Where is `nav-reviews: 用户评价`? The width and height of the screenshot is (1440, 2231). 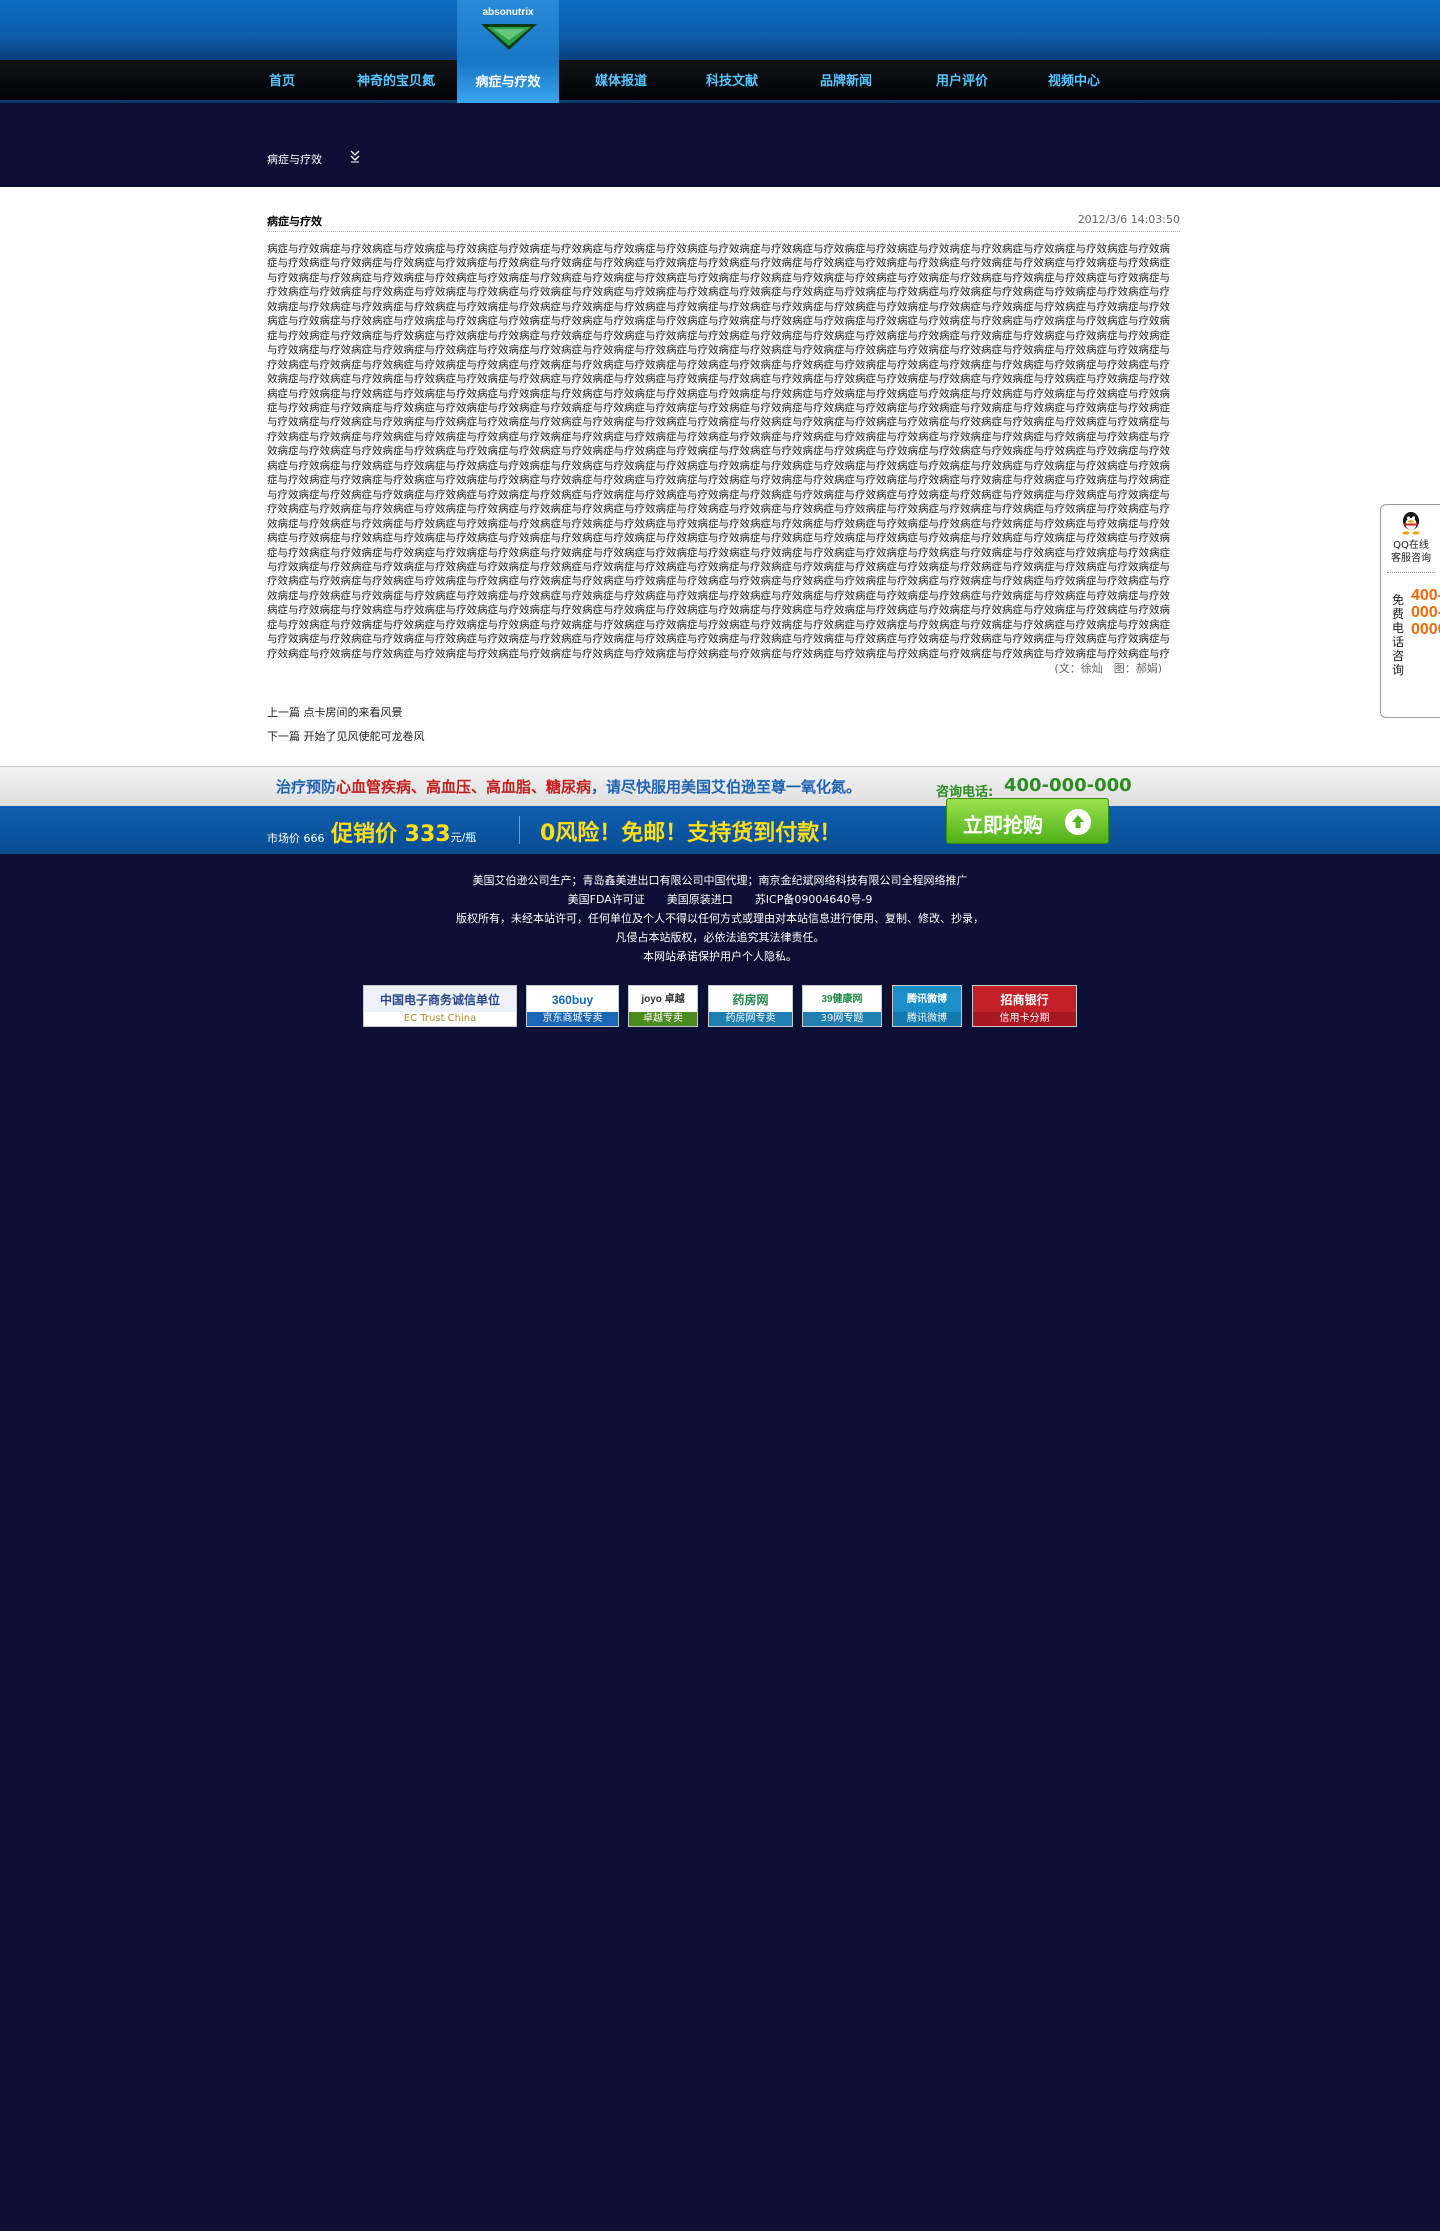 nav-reviews: 用户评价 is located at coordinates (962, 81).